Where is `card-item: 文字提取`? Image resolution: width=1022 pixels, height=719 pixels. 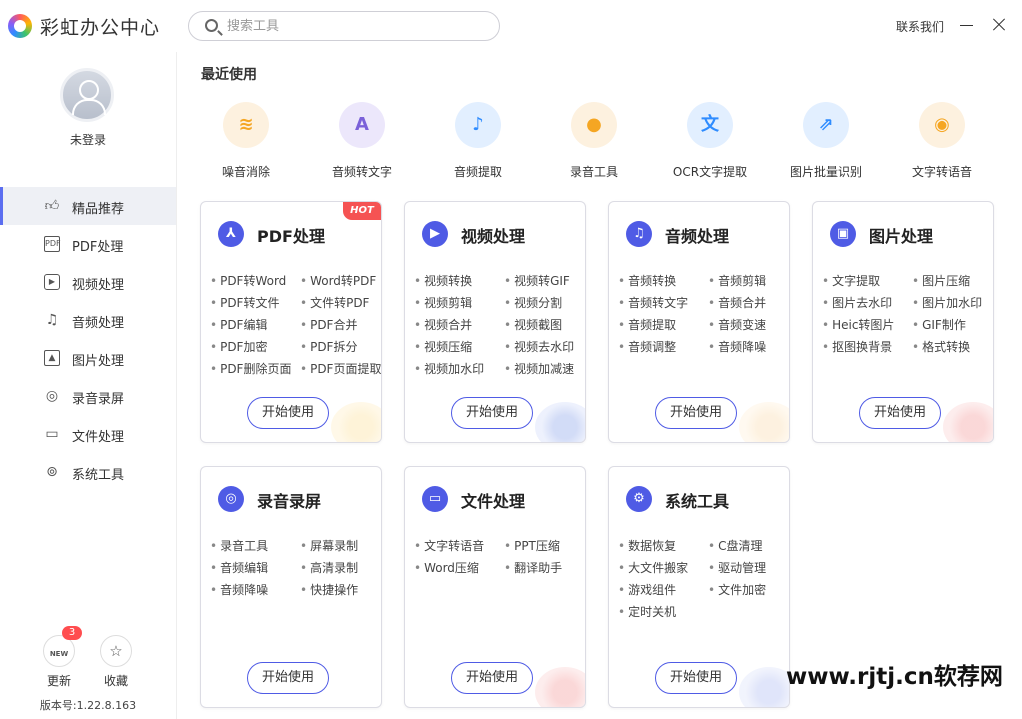
card-item: 文字提取 is located at coordinates (868, 281).